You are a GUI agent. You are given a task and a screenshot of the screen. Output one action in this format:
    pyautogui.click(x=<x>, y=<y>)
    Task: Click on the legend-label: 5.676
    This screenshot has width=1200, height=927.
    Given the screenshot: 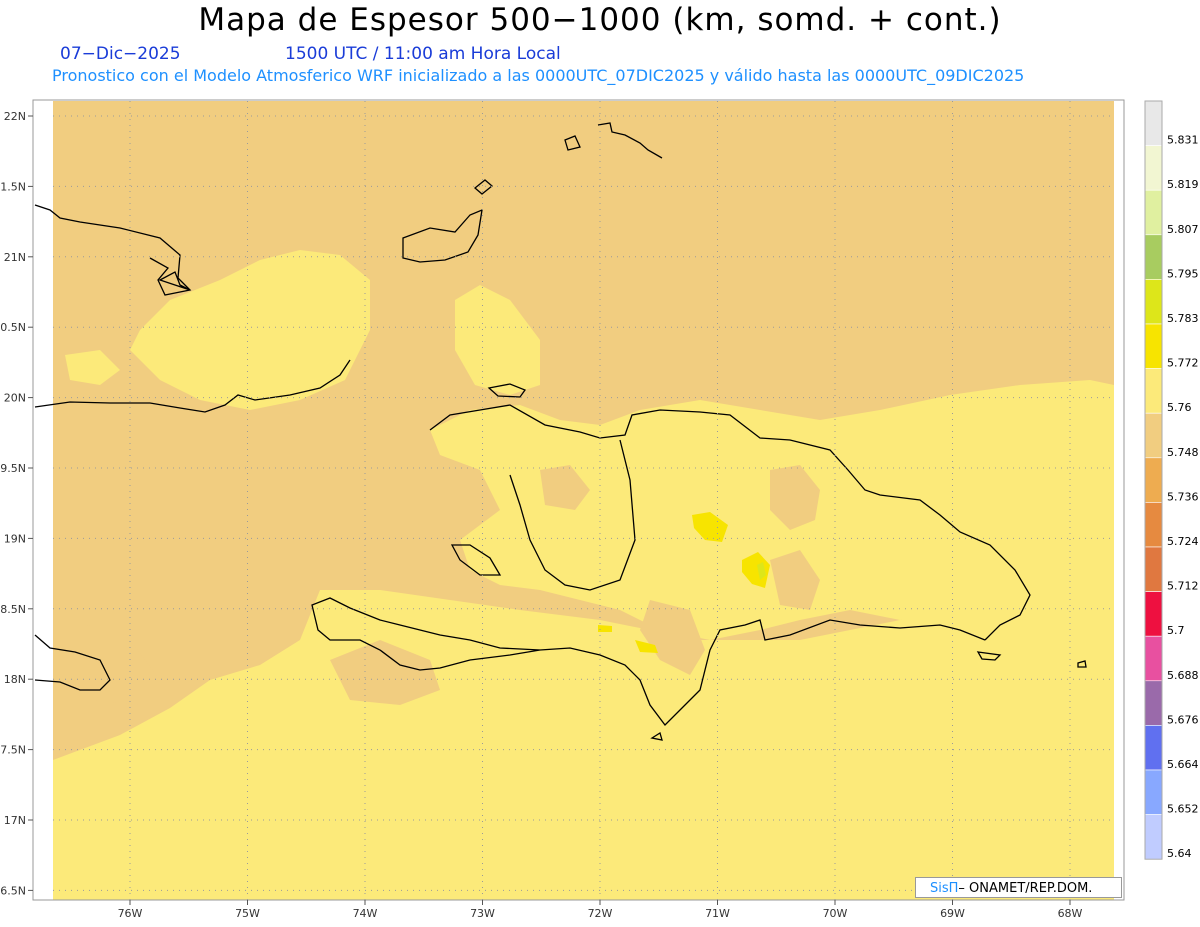 What is the action you would take?
    pyautogui.click(x=1183, y=719)
    